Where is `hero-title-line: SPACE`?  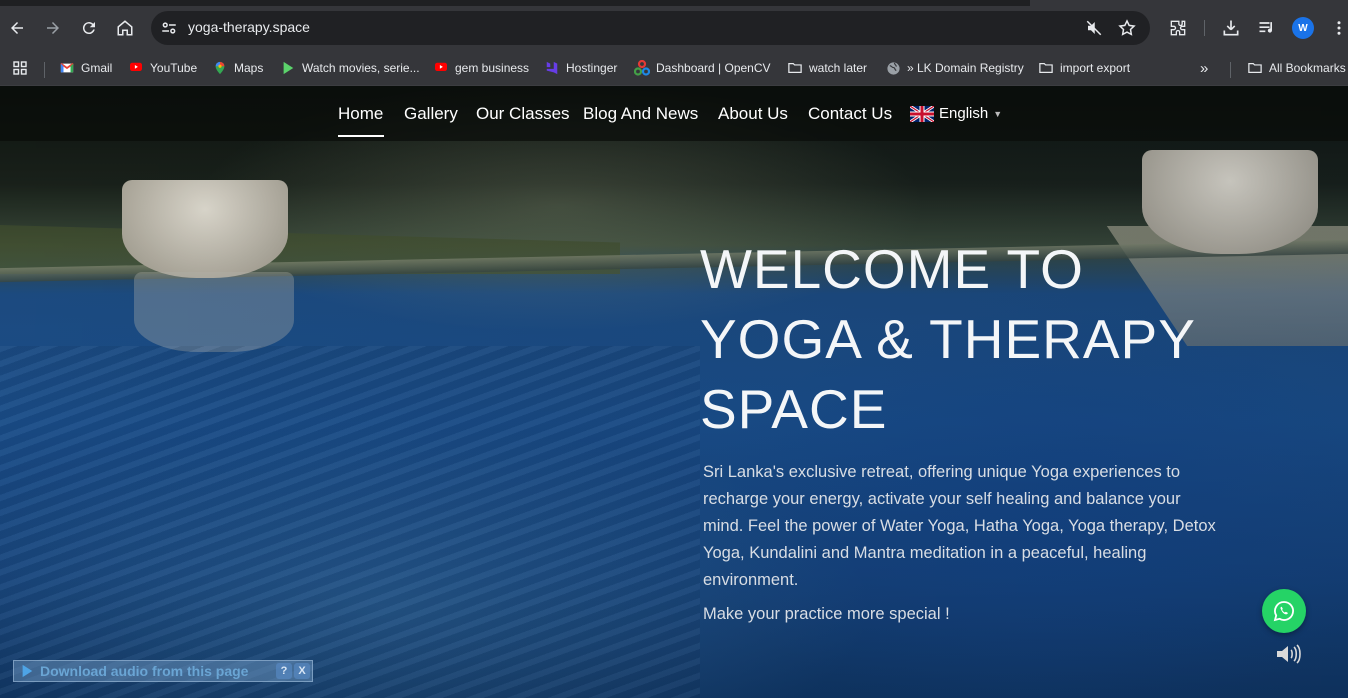 hero-title-line: SPACE is located at coordinates (794, 409).